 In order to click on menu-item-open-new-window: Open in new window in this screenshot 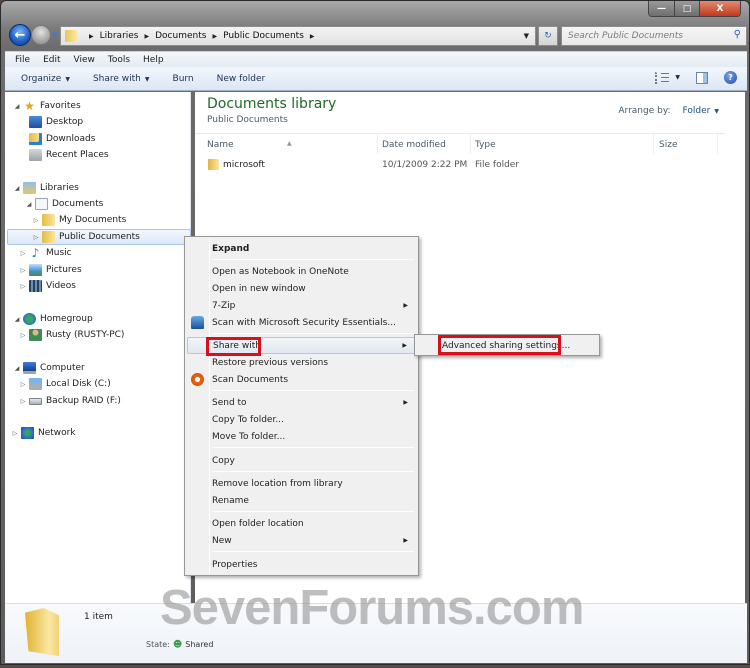, I will do `click(301, 288)`.